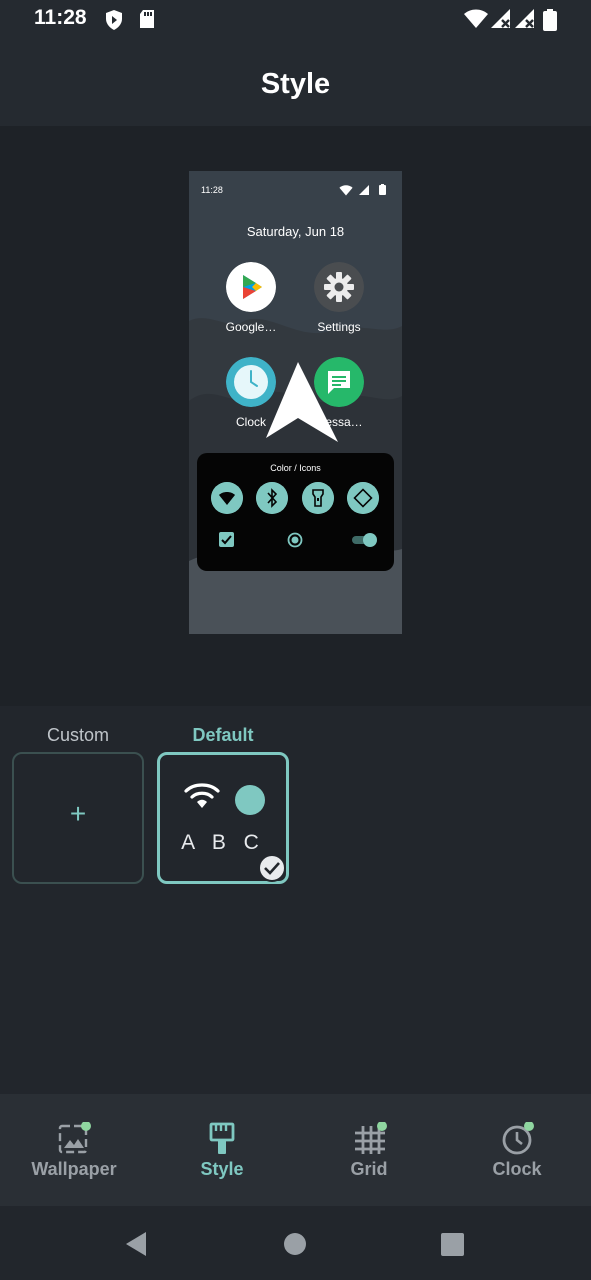 Image resolution: width=591 pixels, height=1280 pixels. Describe the element at coordinates (369, 1169) in the screenshot. I see `nav-label: Grid` at that location.